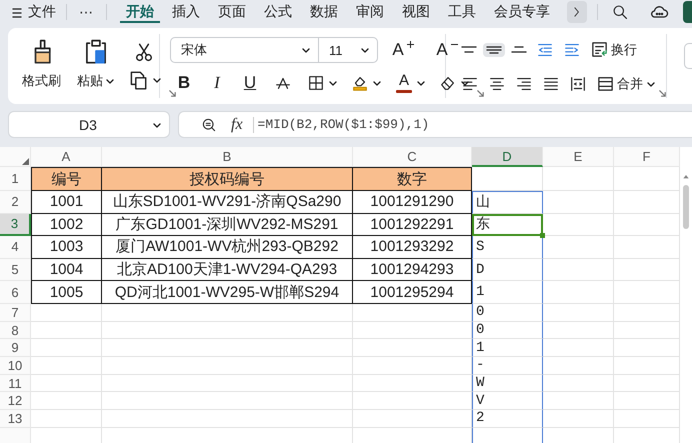 This screenshot has width=692, height=443. What do you see at coordinates (435, 124) in the screenshot?
I see `formula-field: fx =MID(B2,ROW($1:$99),1)` at bounding box center [435, 124].